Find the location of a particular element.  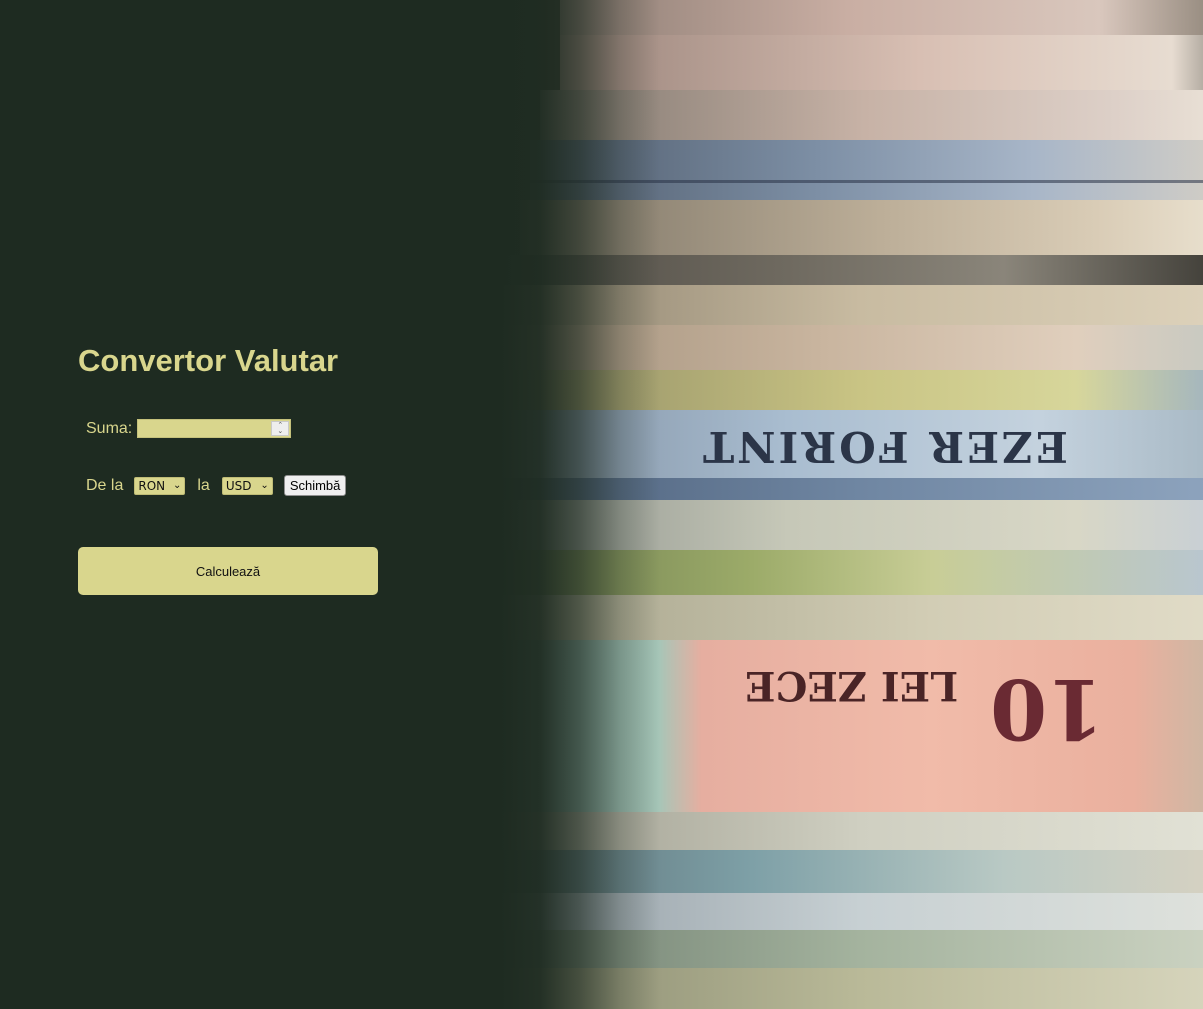

from-currency-value: RON is located at coordinates (152, 485).